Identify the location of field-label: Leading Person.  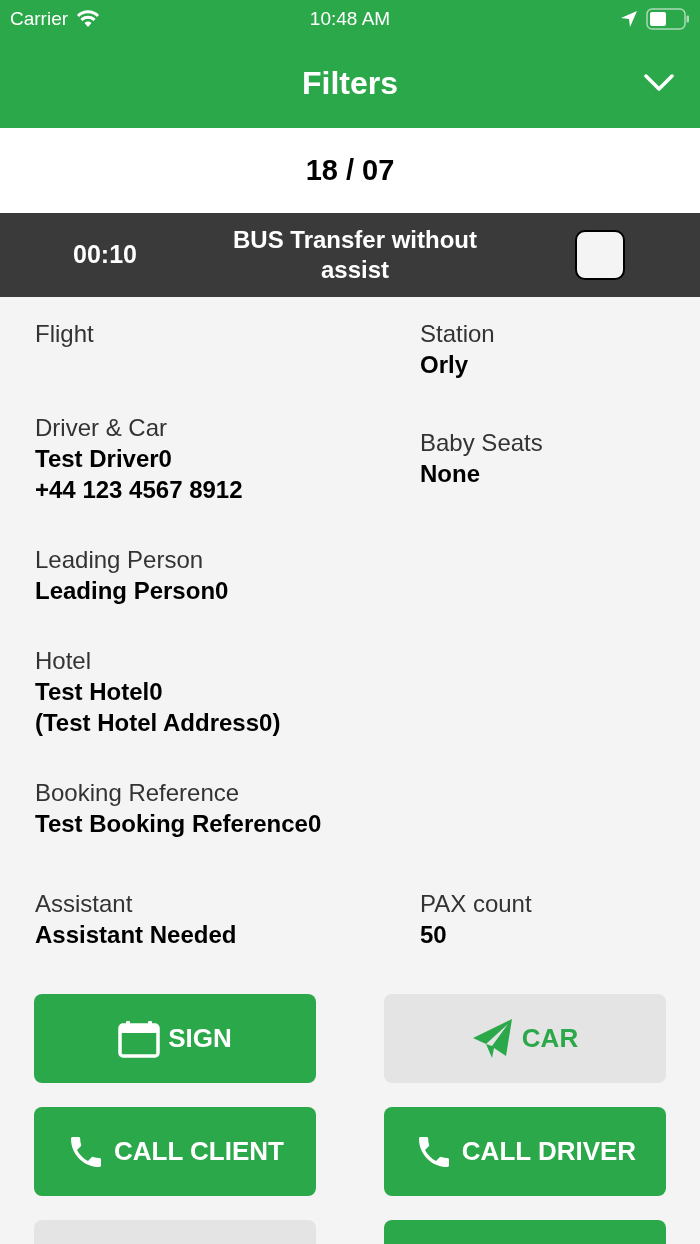
(120, 560).